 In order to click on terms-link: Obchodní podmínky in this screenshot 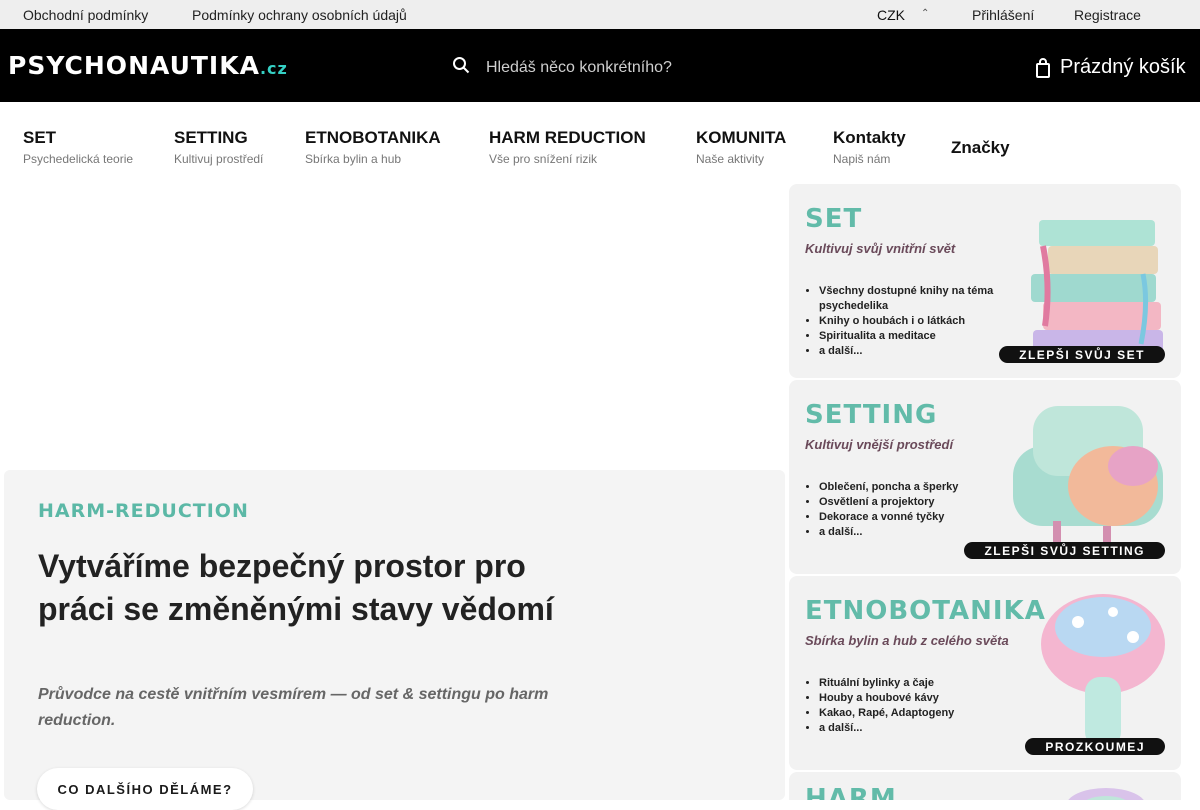, I will do `click(85, 15)`.